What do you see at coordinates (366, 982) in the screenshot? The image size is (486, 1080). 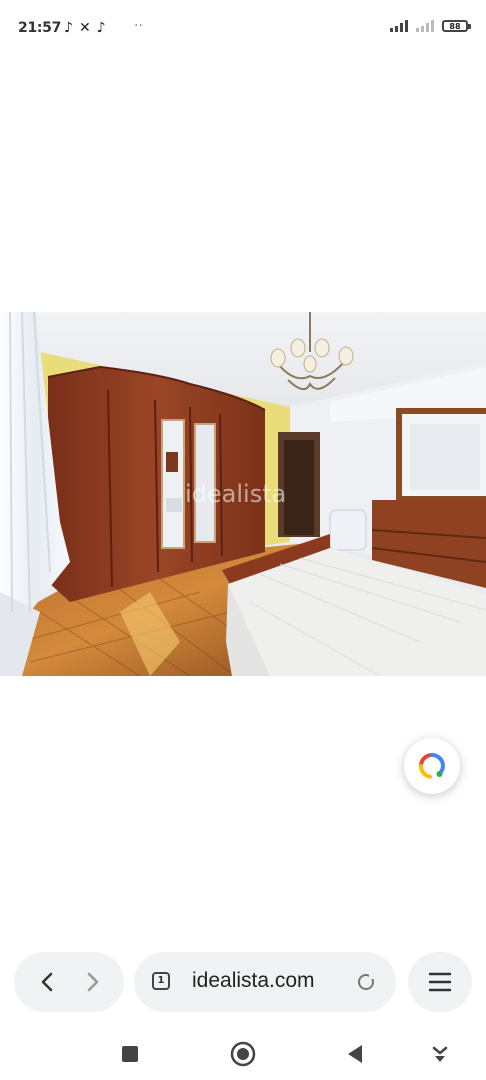 I see `reload-icon` at bounding box center [366, 982].